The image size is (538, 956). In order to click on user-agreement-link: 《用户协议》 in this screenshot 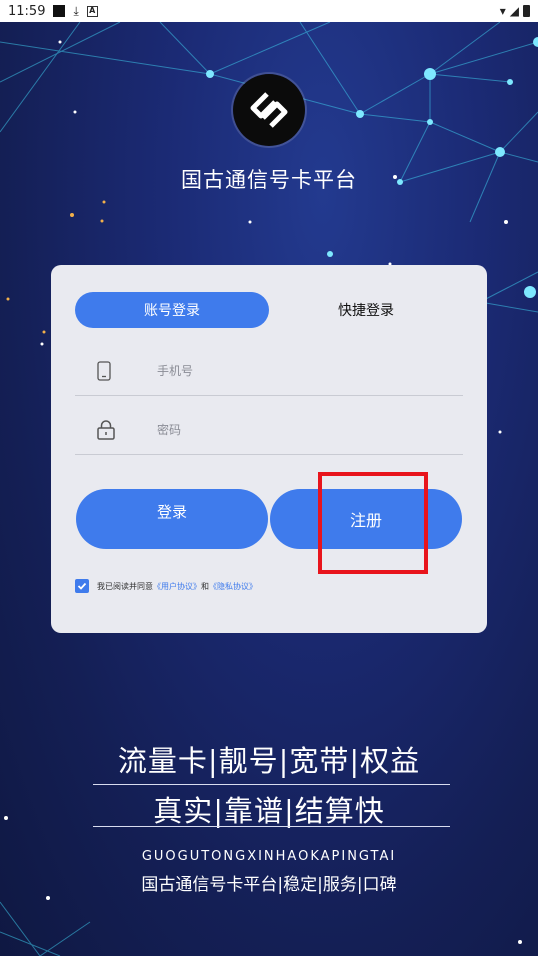, I will do `click(177, 586)`.